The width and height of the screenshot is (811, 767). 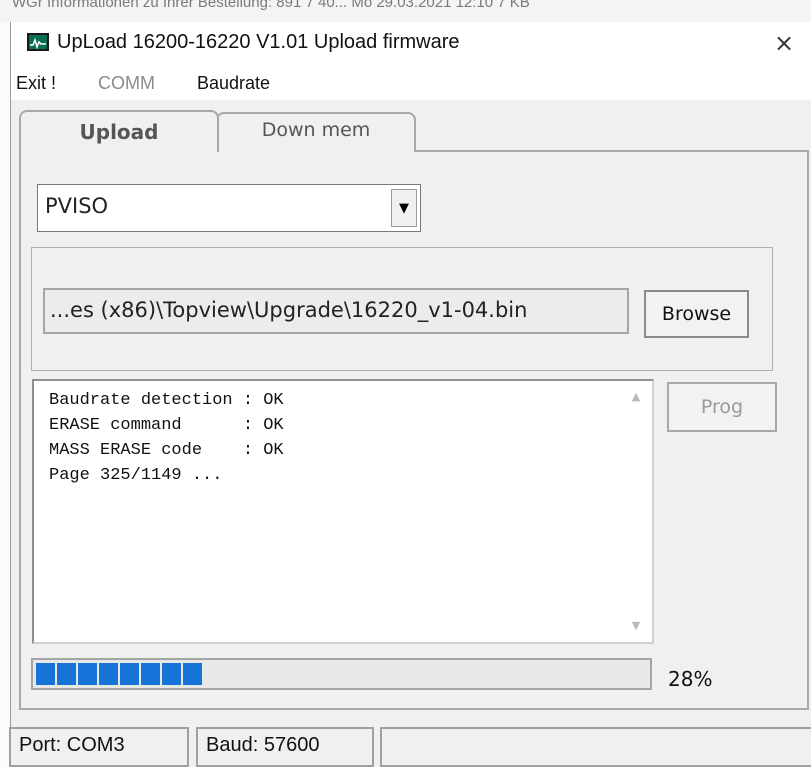 I want to click on log-line: Baudrate detection : OK, so click(x=166, y=400).